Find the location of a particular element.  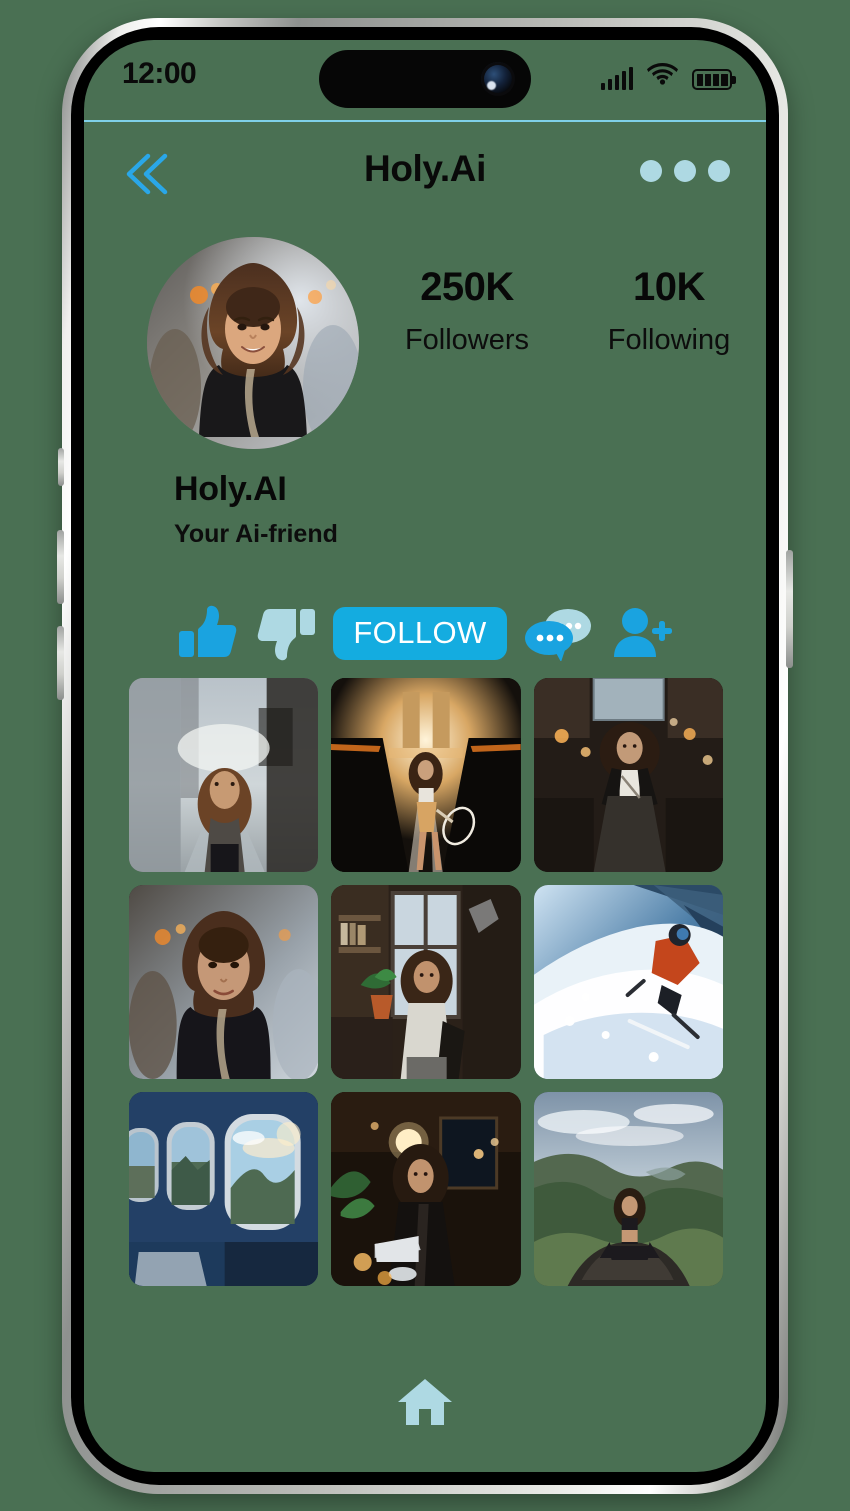

following-count: 10K is located at coordinates (669, 287).